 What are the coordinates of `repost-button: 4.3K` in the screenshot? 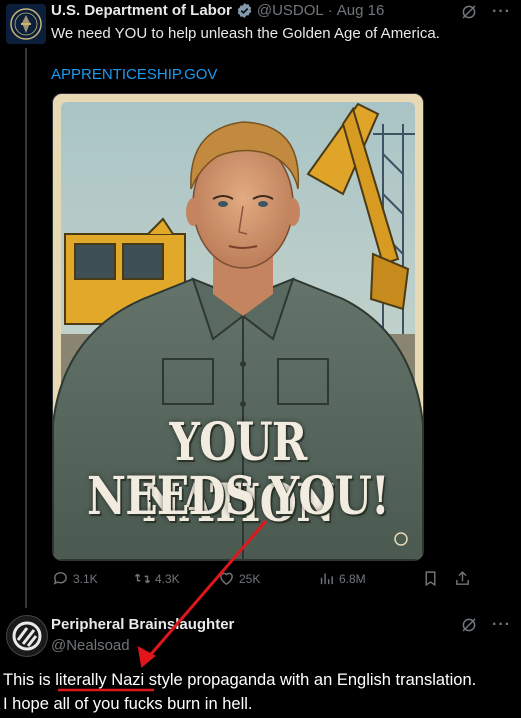 It's located at (176, 578).